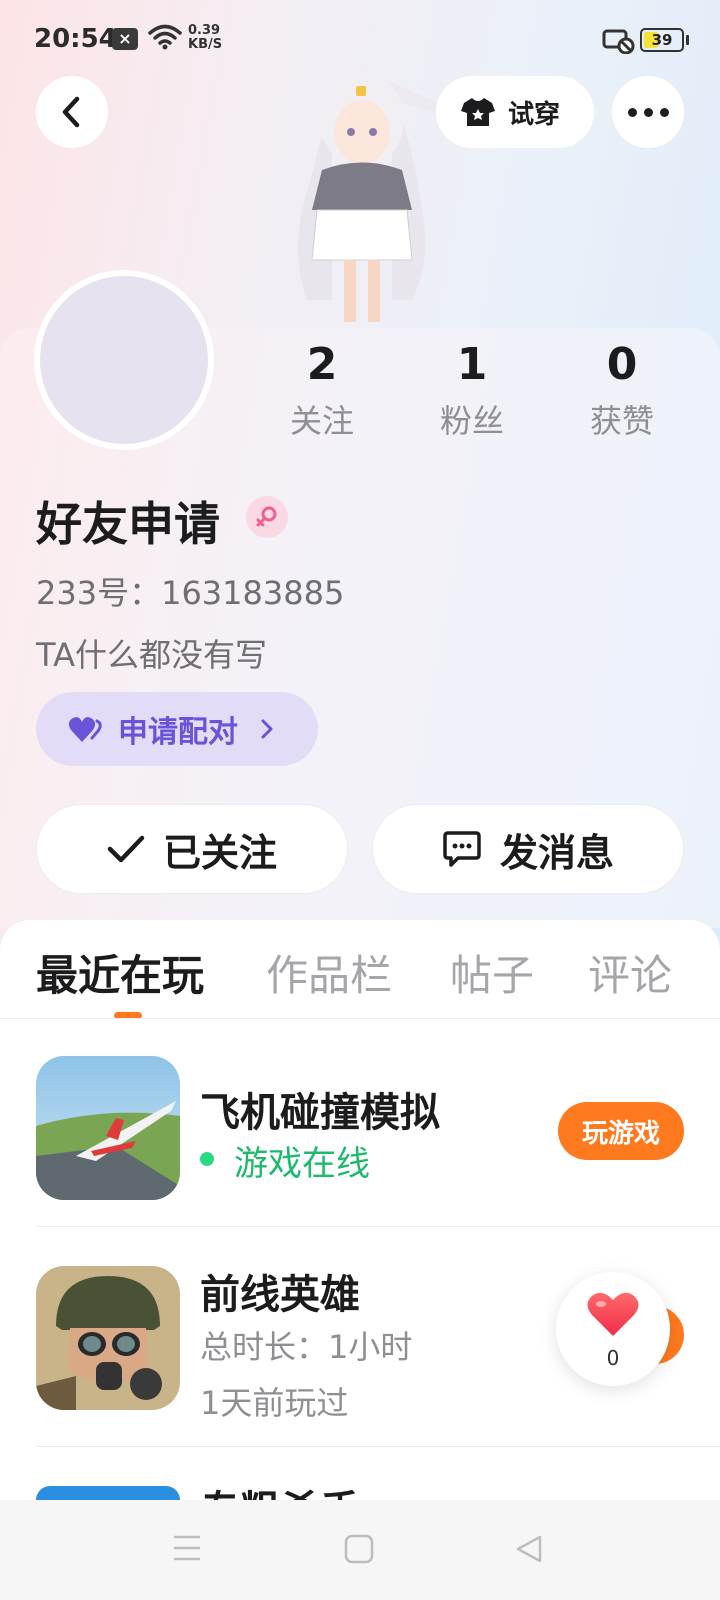 The height and width of the screenshot is (1600, 720). I want to click on send-message-button: 发消息, so click(528, 849).